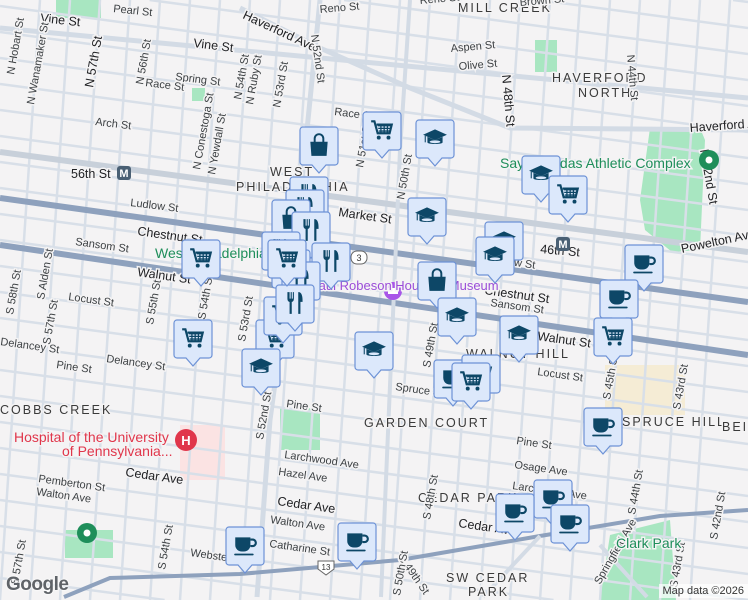  What do you see at coordinates (487, 578) in the screenshot?
I see `neighborhood-label: SW CEDAR` at bounding box center [487, 578].